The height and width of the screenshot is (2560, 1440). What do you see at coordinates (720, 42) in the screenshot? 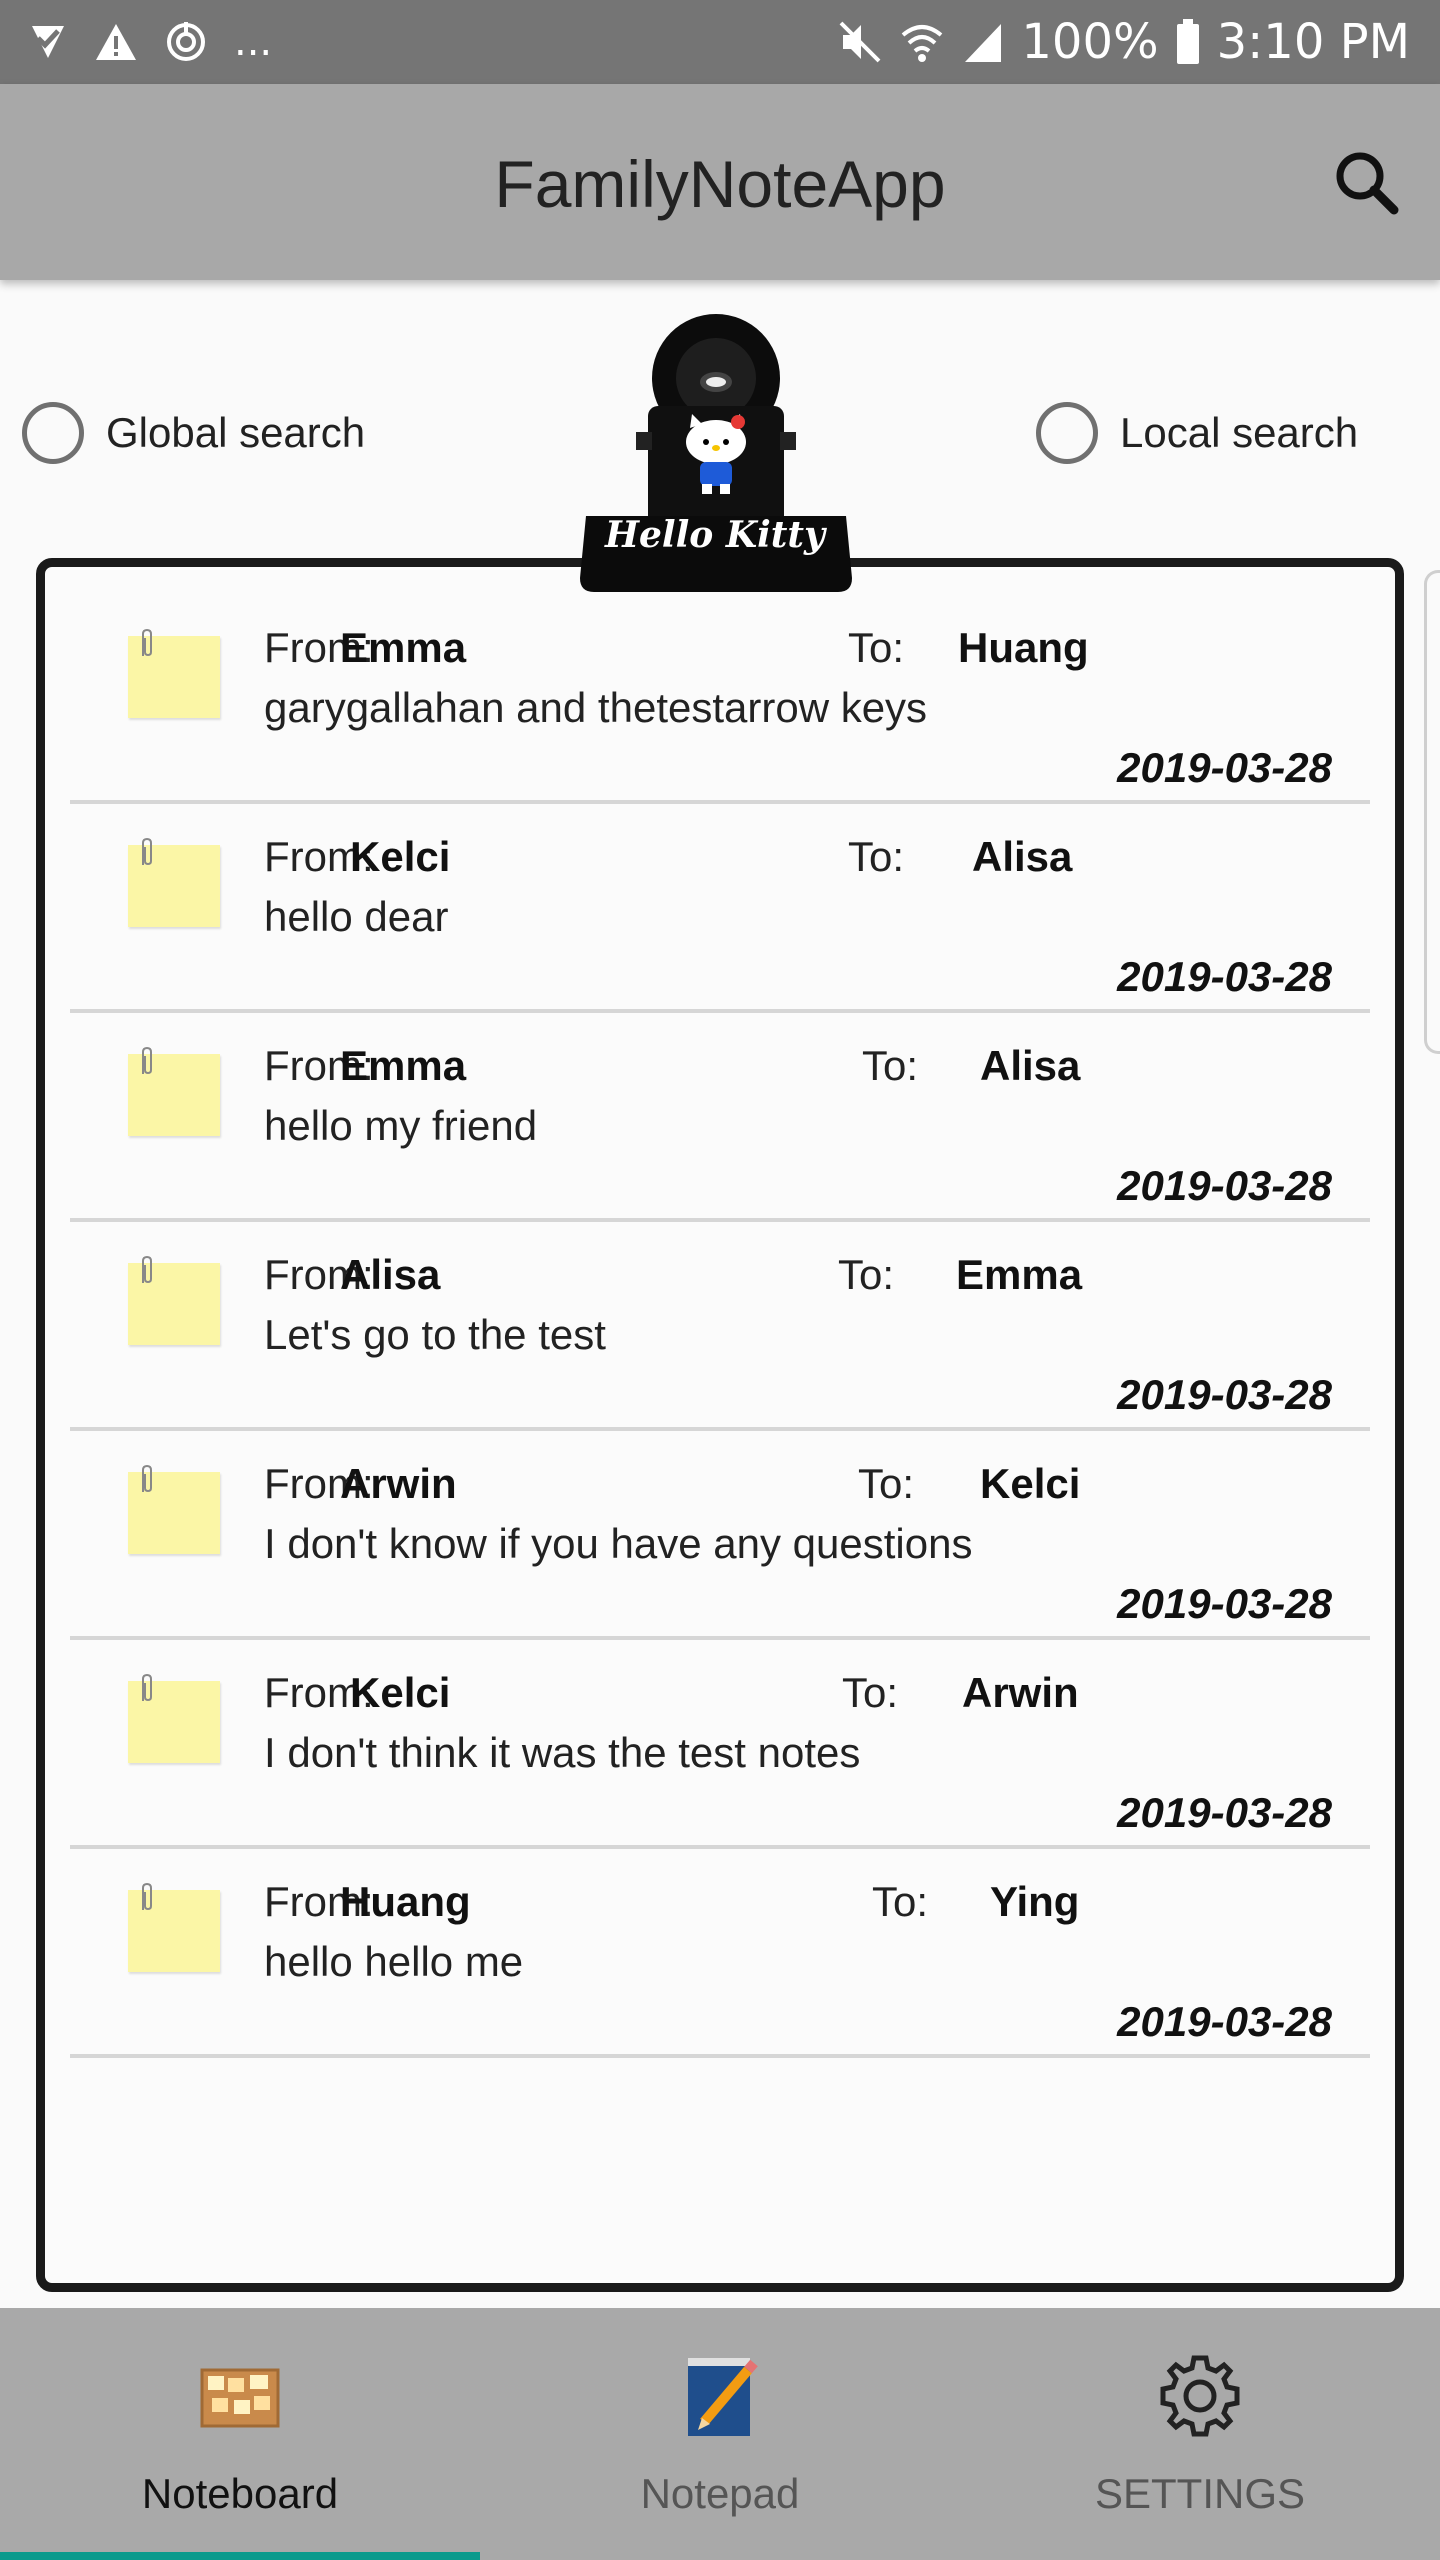
I see `status-bar: ... 100% 3:10 PM` at bounding box center [720, 42].